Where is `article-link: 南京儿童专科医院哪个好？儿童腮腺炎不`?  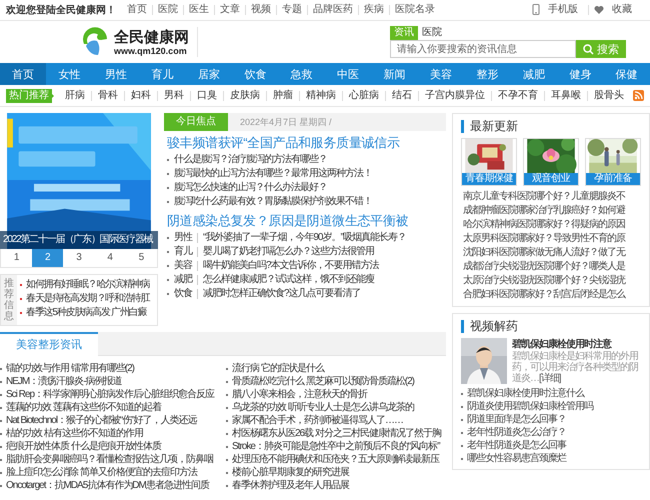
article-link: 南京儿童专科医院哪个好？儿童腮腺炎不 is located at coordinates (544, 196).